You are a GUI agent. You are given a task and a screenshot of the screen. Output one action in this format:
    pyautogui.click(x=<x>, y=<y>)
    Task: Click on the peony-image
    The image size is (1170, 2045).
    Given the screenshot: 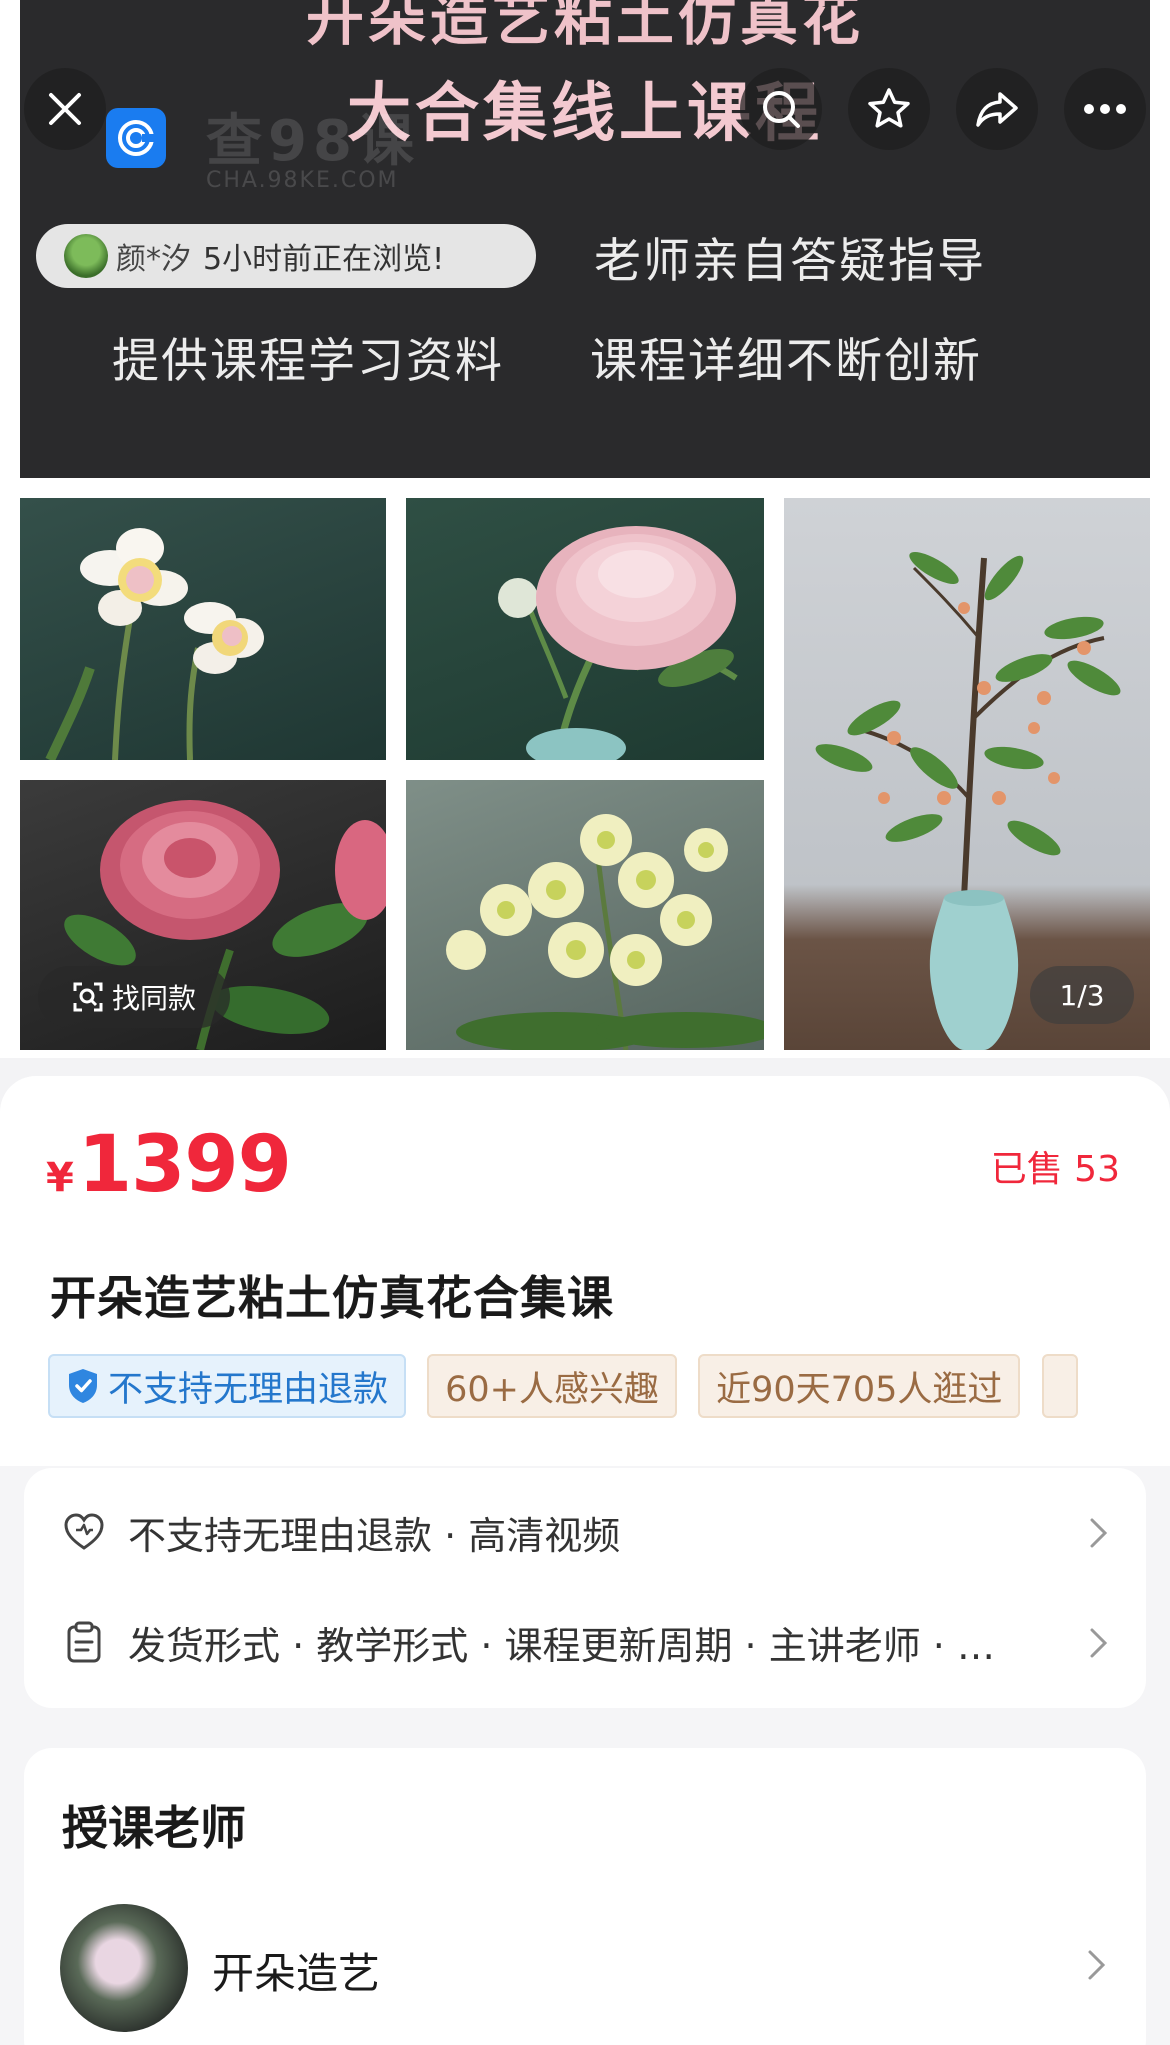 What is the action you would take?
    pyautogui.click(x=618, y=643)
    